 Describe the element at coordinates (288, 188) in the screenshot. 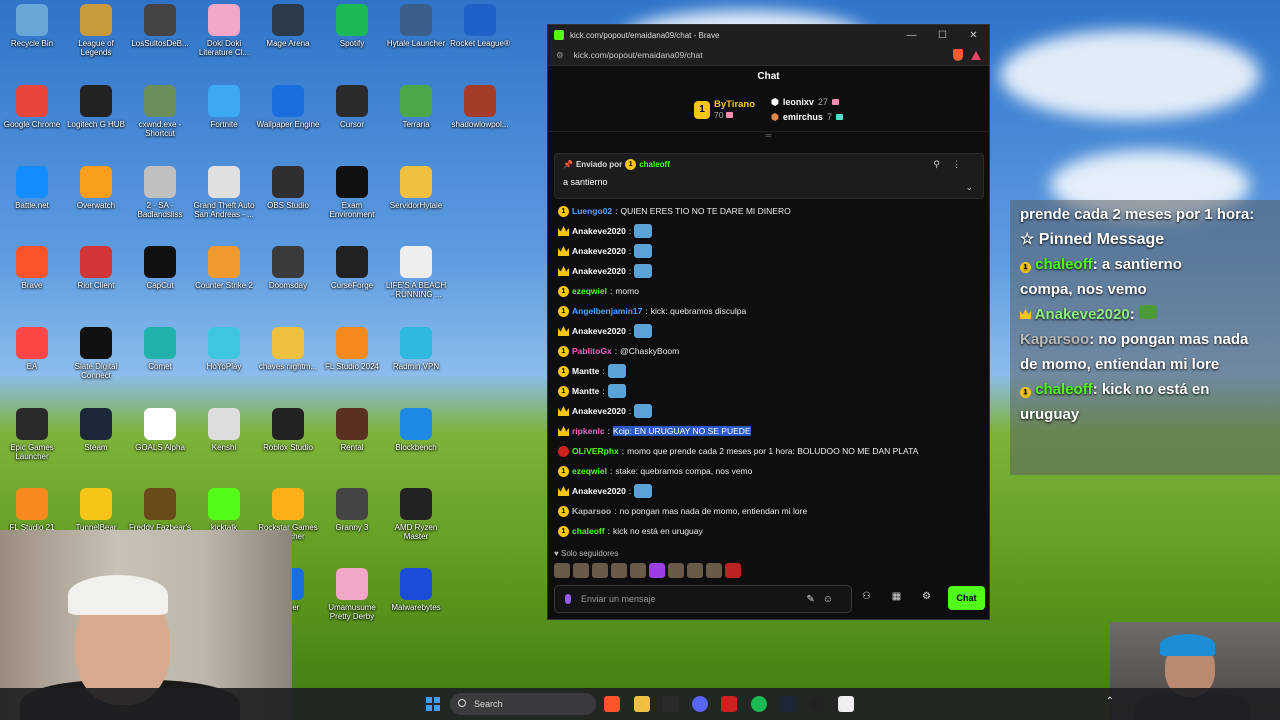

I see `desktop-icon: OBS Studio` at that location.